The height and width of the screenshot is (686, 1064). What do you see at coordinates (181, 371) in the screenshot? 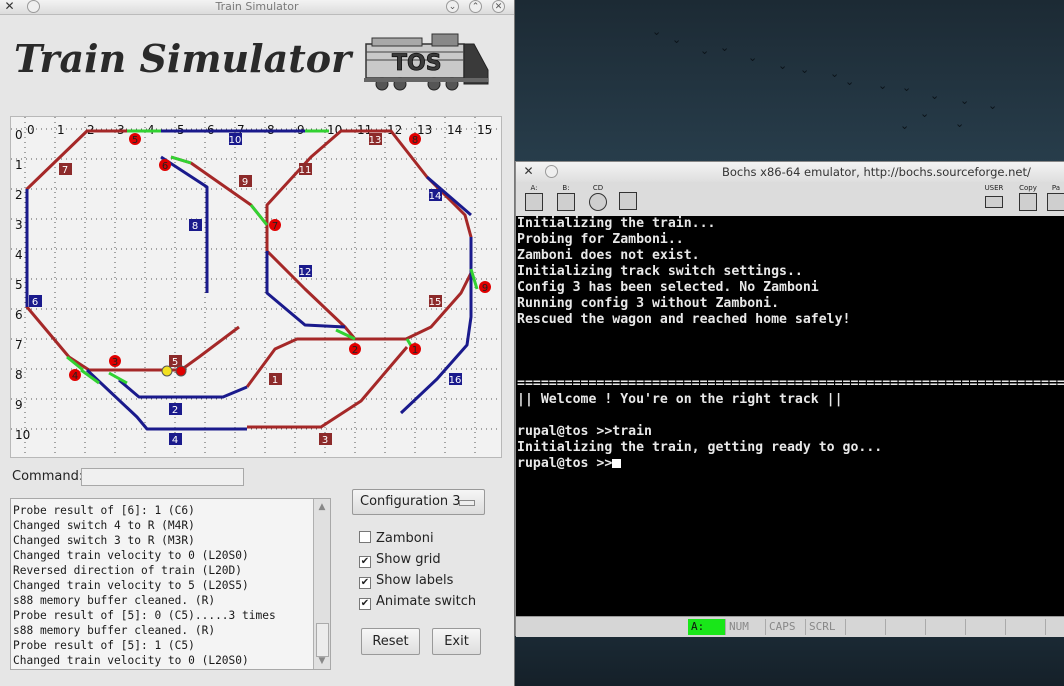
I see `wagon-marker` at bounding box center [181, 371].